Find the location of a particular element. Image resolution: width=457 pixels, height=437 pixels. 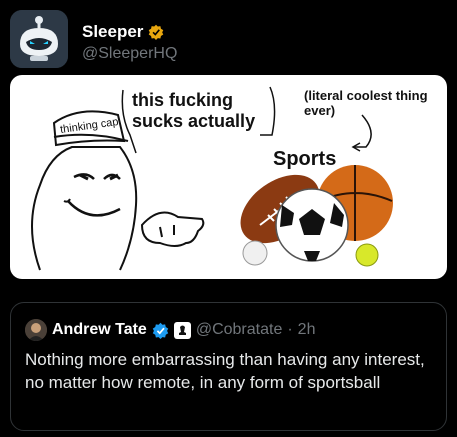

person-avatar-icon is located at coordinates (36, 330).